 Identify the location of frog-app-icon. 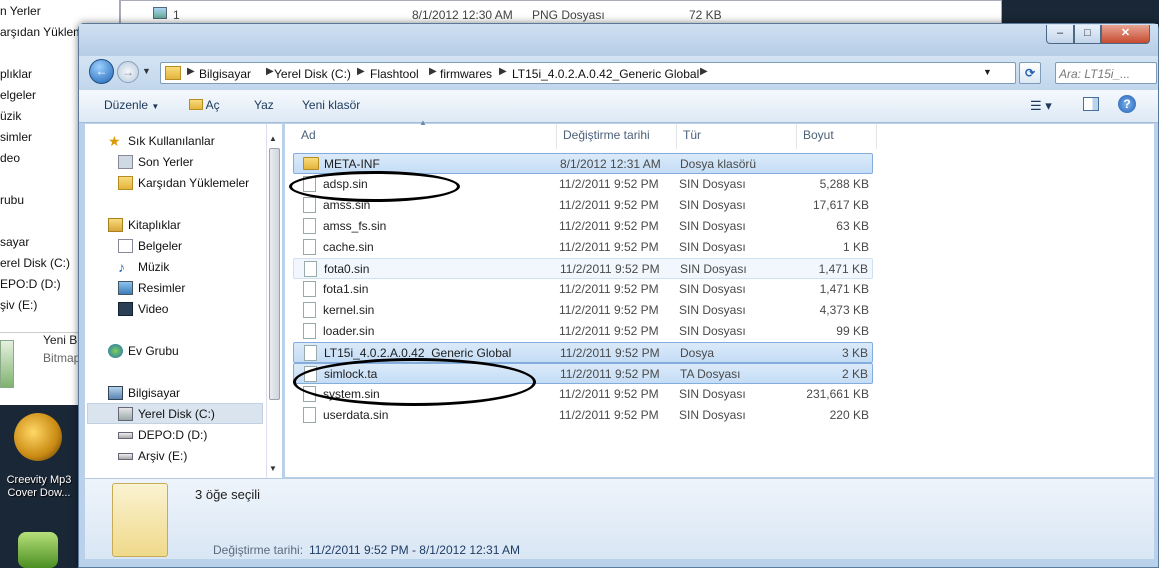
(38, 550).